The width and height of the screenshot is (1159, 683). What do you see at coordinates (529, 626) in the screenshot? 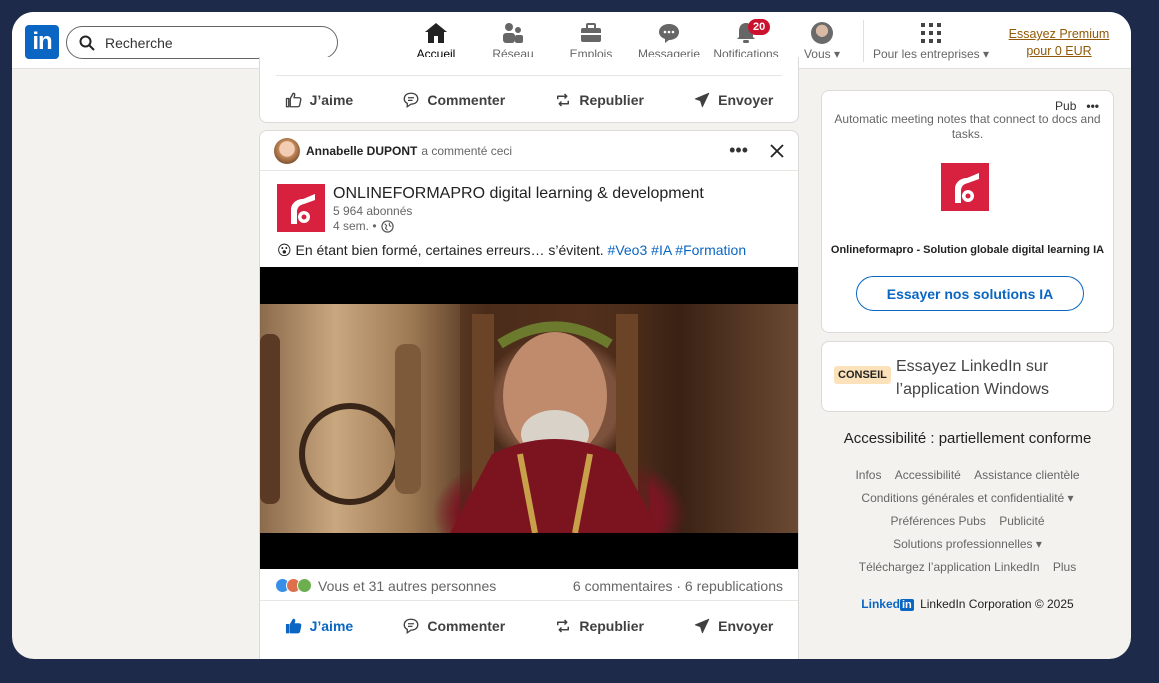
I see `post-actions: J’aime Commenter Republier Envoyer` at bounding box center [529, 626].